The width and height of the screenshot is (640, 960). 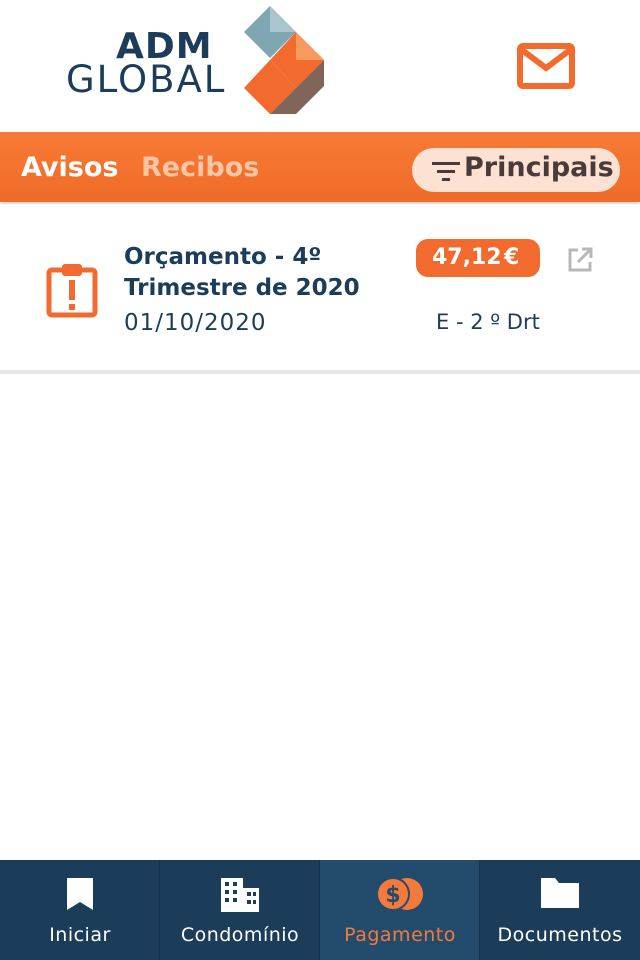 What do you see at coordinates (284, 60) in the screenshot?
I see `logo-mark-icon` at bounding box center [284, 60].